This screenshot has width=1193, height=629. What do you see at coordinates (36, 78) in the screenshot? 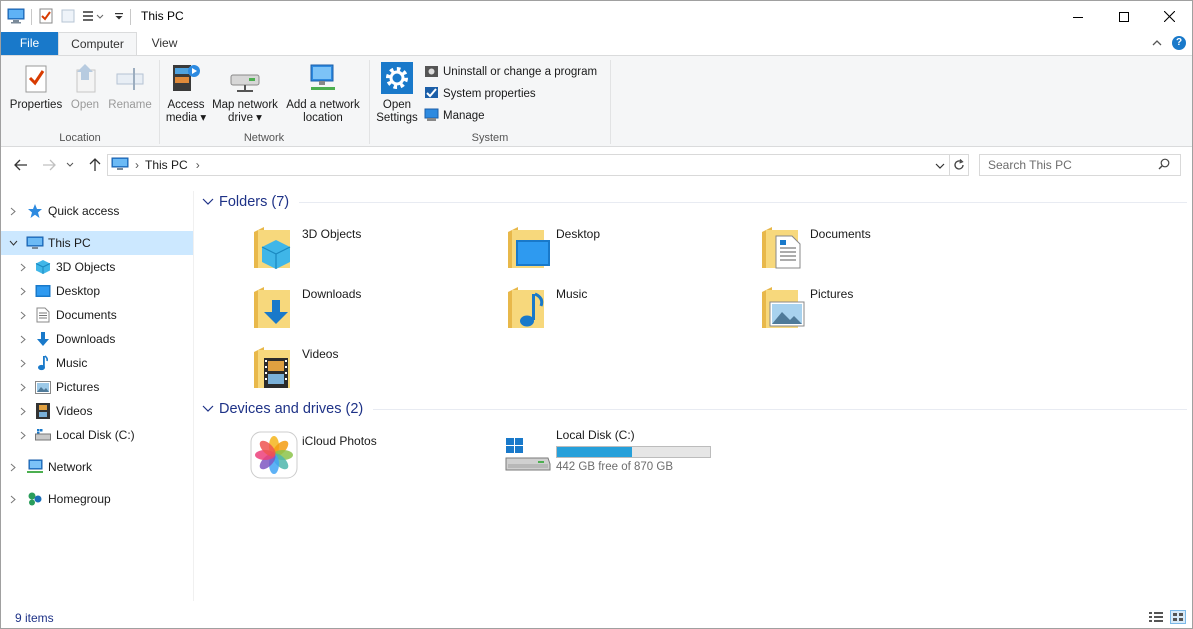
I see `properties-icon` at bounding box center [36, 78].